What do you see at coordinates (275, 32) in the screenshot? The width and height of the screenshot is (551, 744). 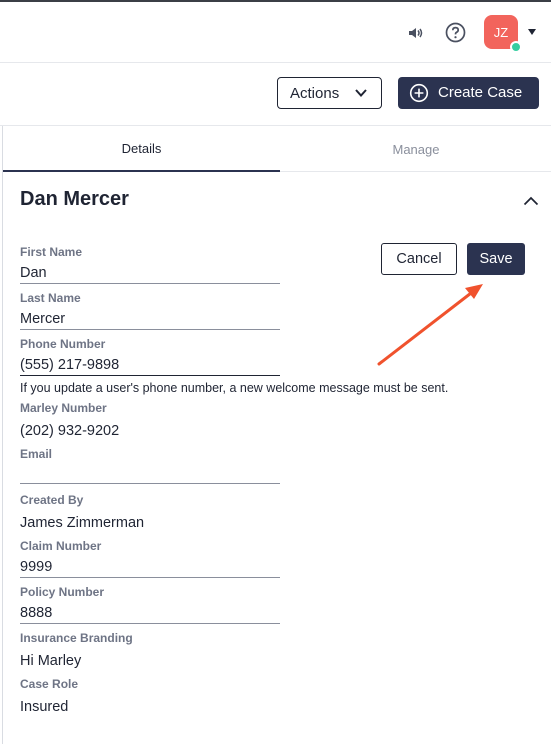 I see `top-bar: JZ` at bounding box center [275, 32].